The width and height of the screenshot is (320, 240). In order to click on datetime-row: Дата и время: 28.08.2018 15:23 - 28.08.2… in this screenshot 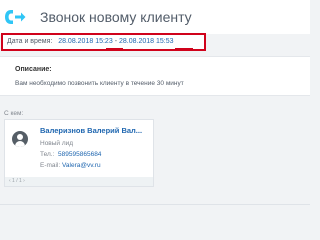, I will do `click(103, 42)`.